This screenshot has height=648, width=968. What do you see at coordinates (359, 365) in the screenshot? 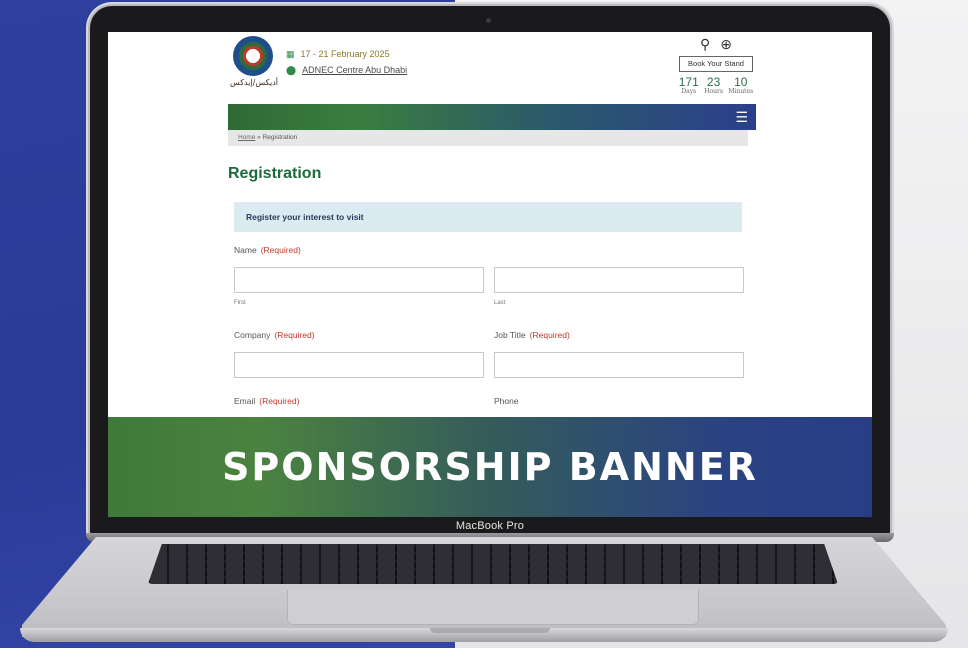
I see `company-input` at bounding box center [359, 365].